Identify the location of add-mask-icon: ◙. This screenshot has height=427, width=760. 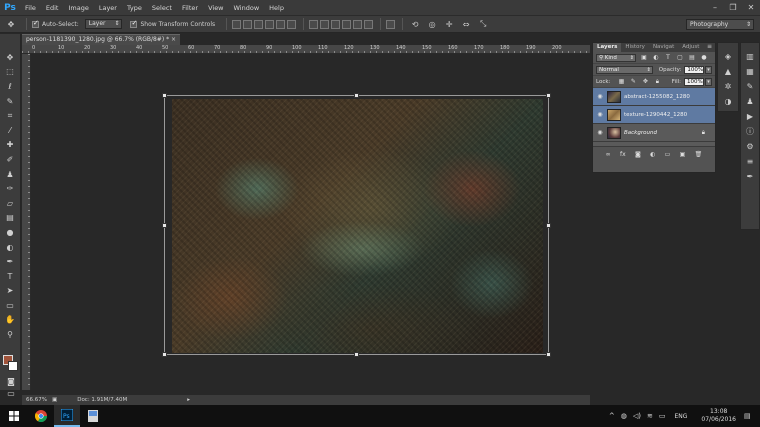
(638, 154).